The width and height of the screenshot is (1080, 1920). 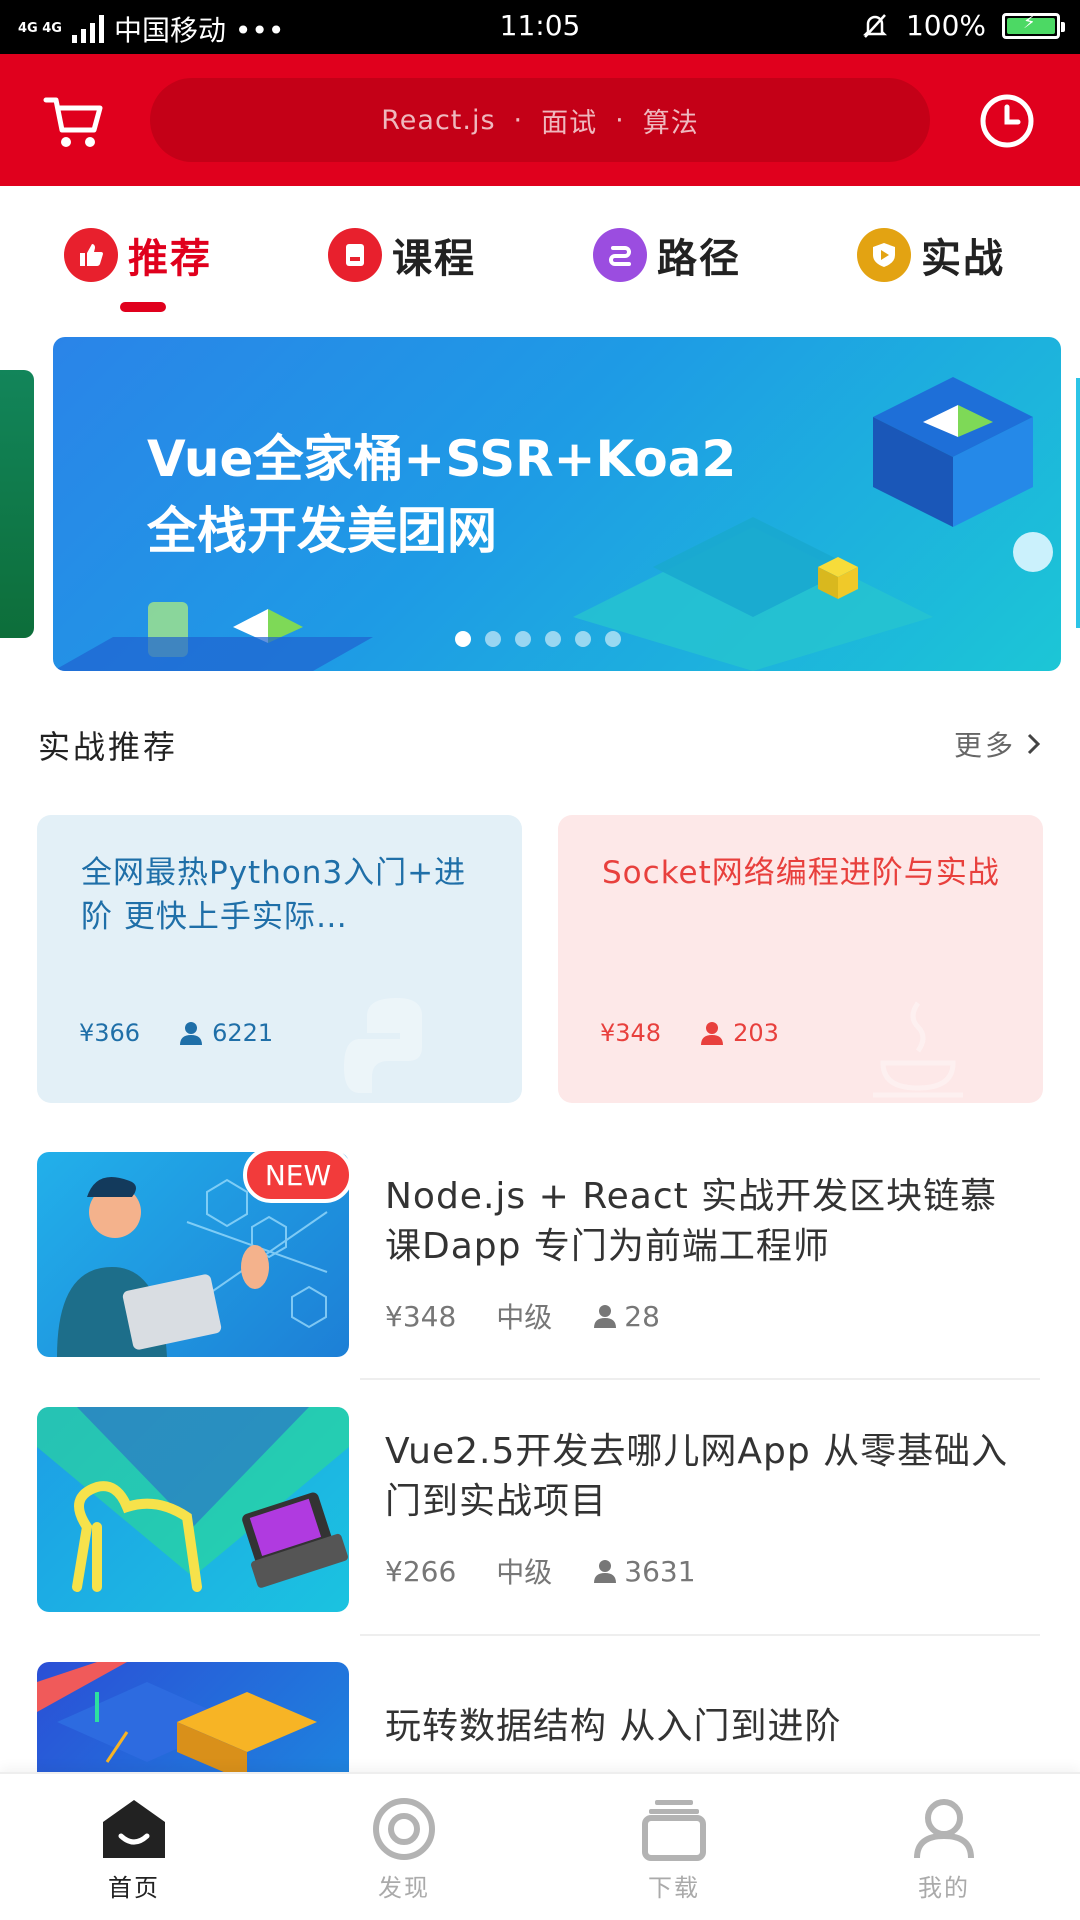 I want to click on chevron-right-icon, so click(x=1034, y=744).